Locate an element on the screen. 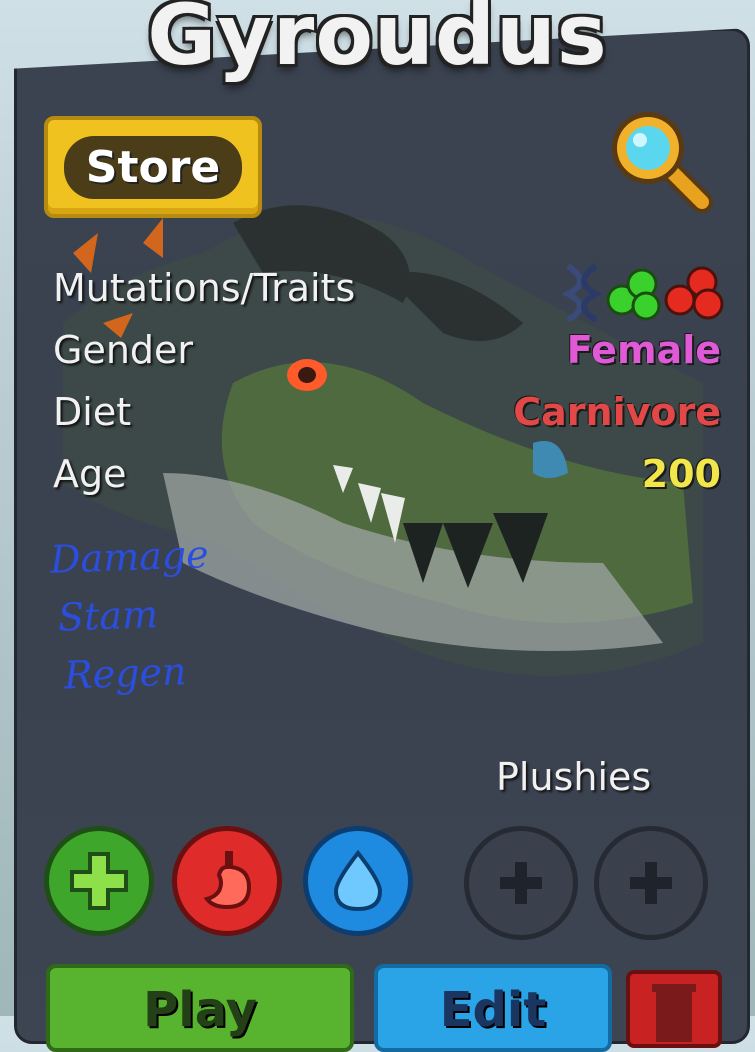 The width and height of the screenshot is (755, 1052). green-cells-icon is located at coordinates (633, 294).